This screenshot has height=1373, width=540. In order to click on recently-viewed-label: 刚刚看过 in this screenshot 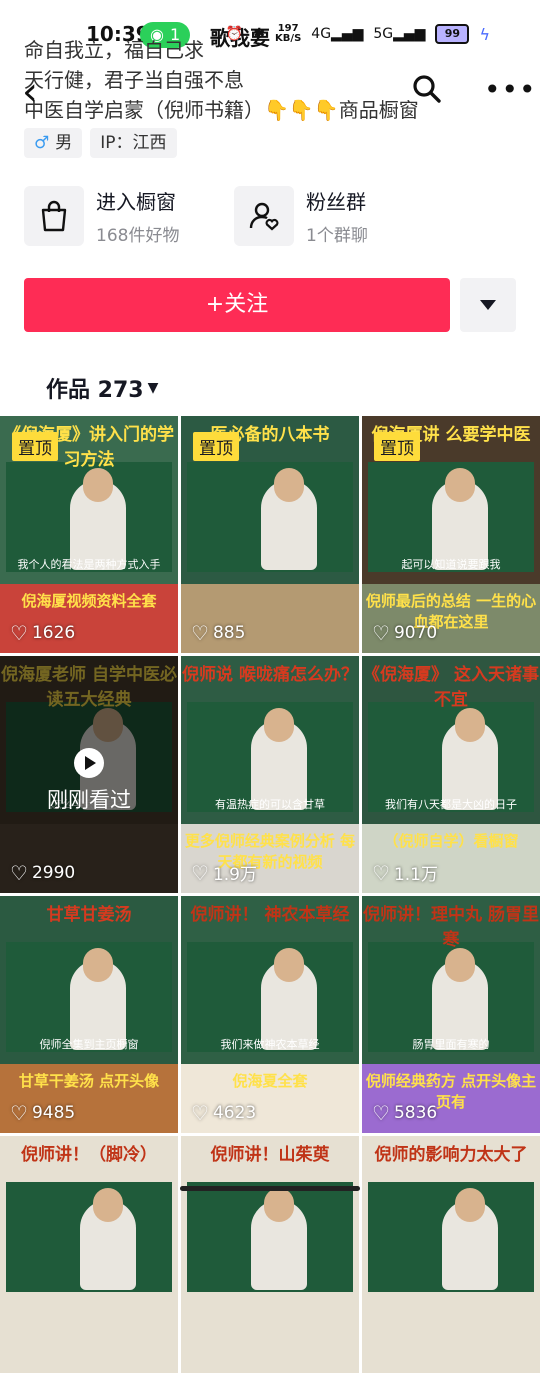, I will do `click(89, 800)`.